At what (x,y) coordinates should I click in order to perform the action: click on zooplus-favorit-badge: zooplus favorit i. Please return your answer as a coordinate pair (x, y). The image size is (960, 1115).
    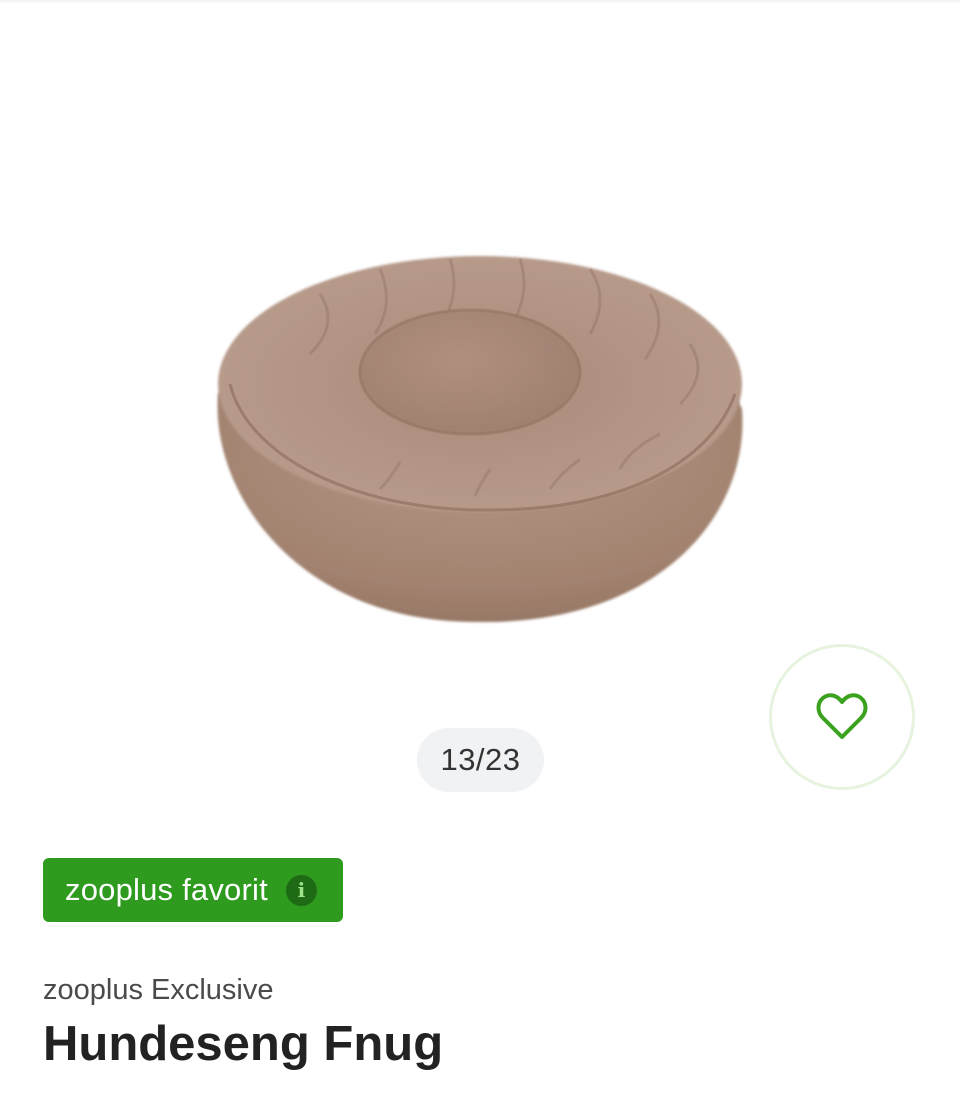
    Looking at the image, I should click on (193, 890).